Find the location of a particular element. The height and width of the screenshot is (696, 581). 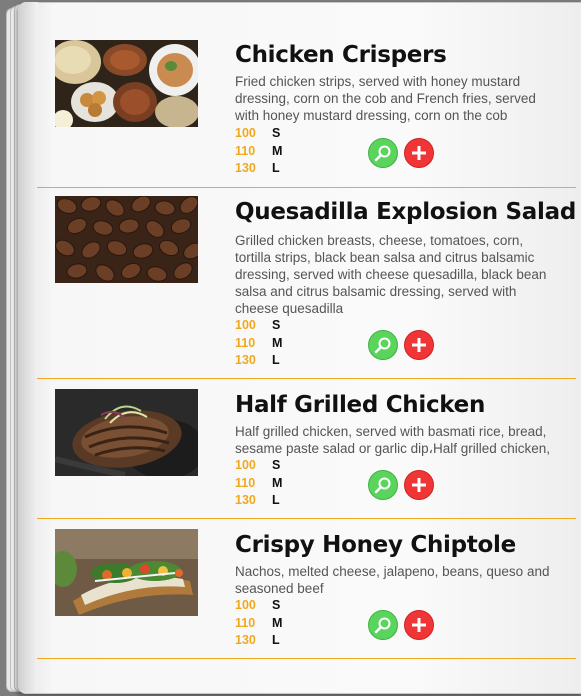

open-sandwich-photo is located at coordinates (126, 572).